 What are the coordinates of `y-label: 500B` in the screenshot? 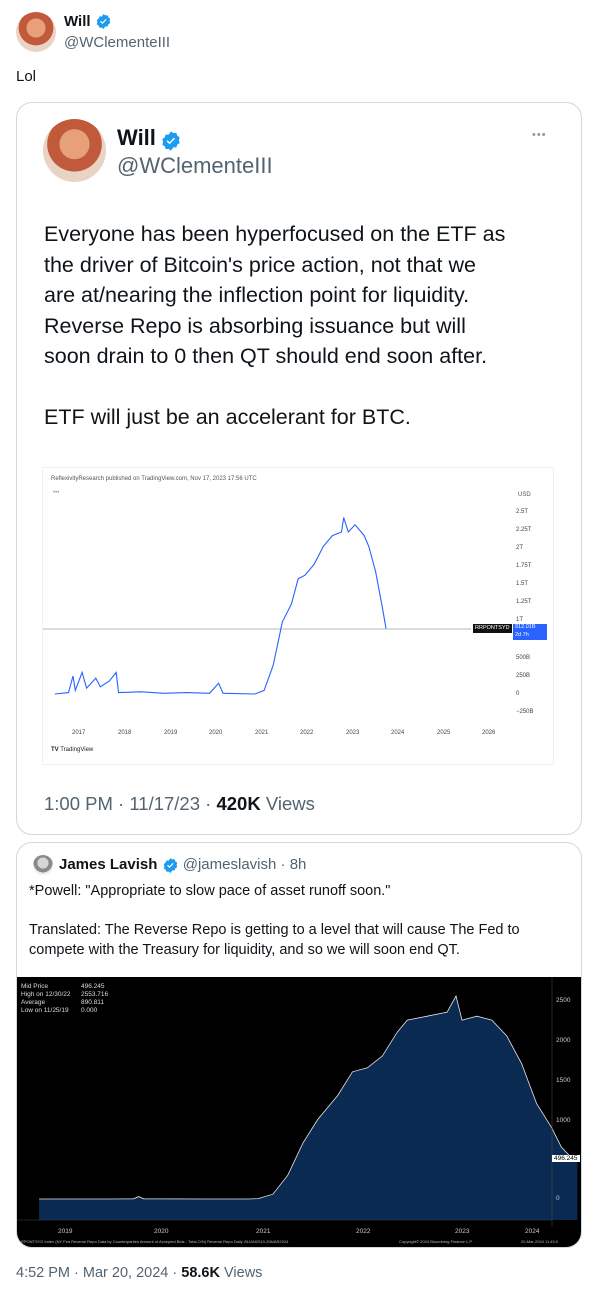 It's located at (523, 658).